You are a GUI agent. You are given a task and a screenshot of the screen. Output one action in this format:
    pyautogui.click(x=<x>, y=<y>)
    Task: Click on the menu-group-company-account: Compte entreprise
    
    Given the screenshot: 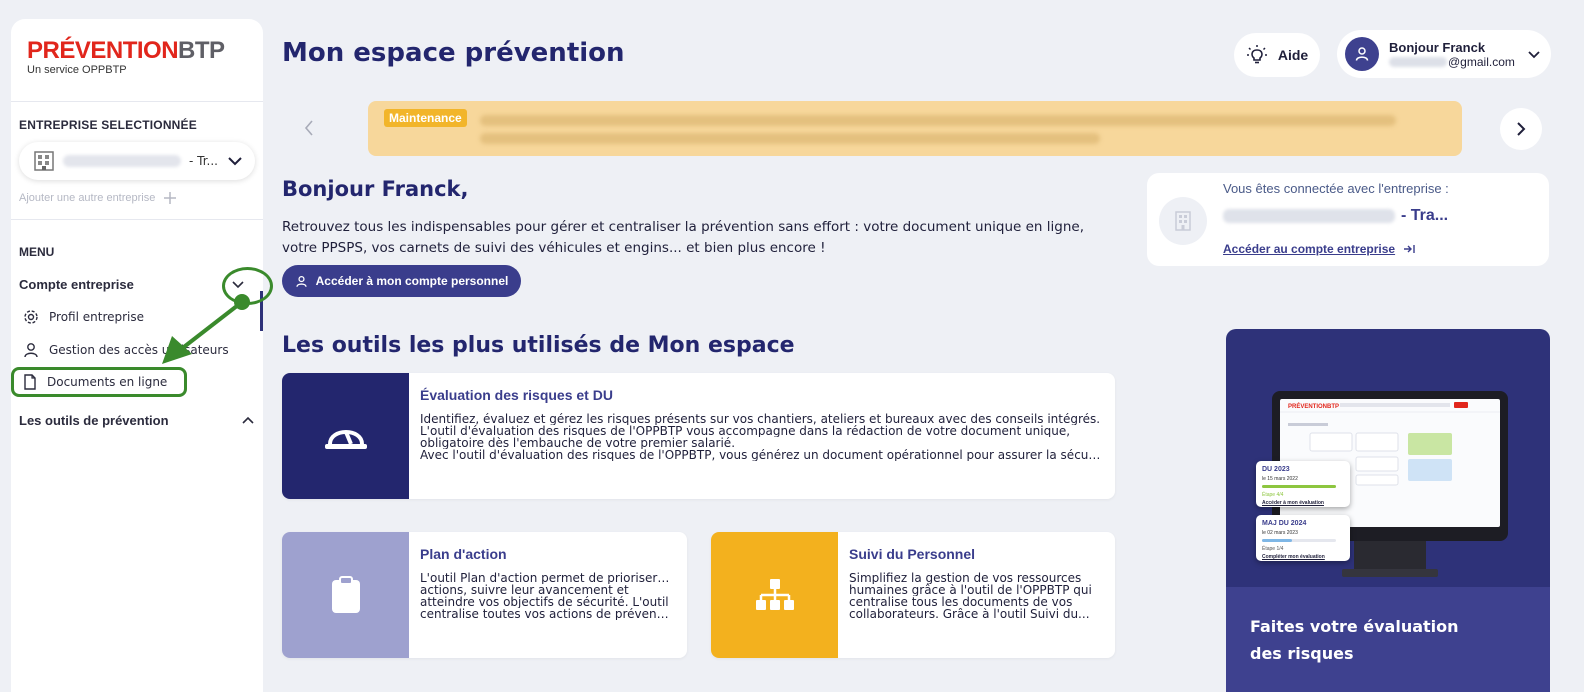 What is the action you would take?
    pyautogui.click(x=136, y=284)
    